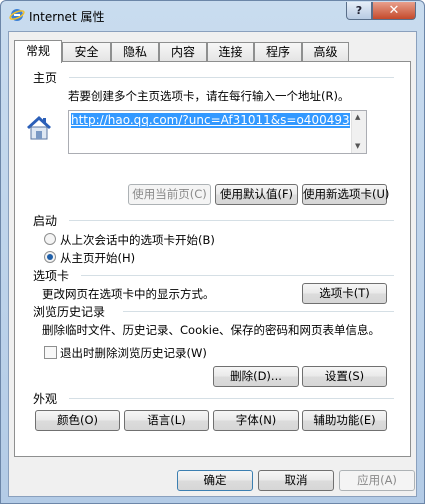  Describe the element at coordinates (344, 420) in the screenshot. I see `accessibility-button: 辅助功能(E)` at that location.